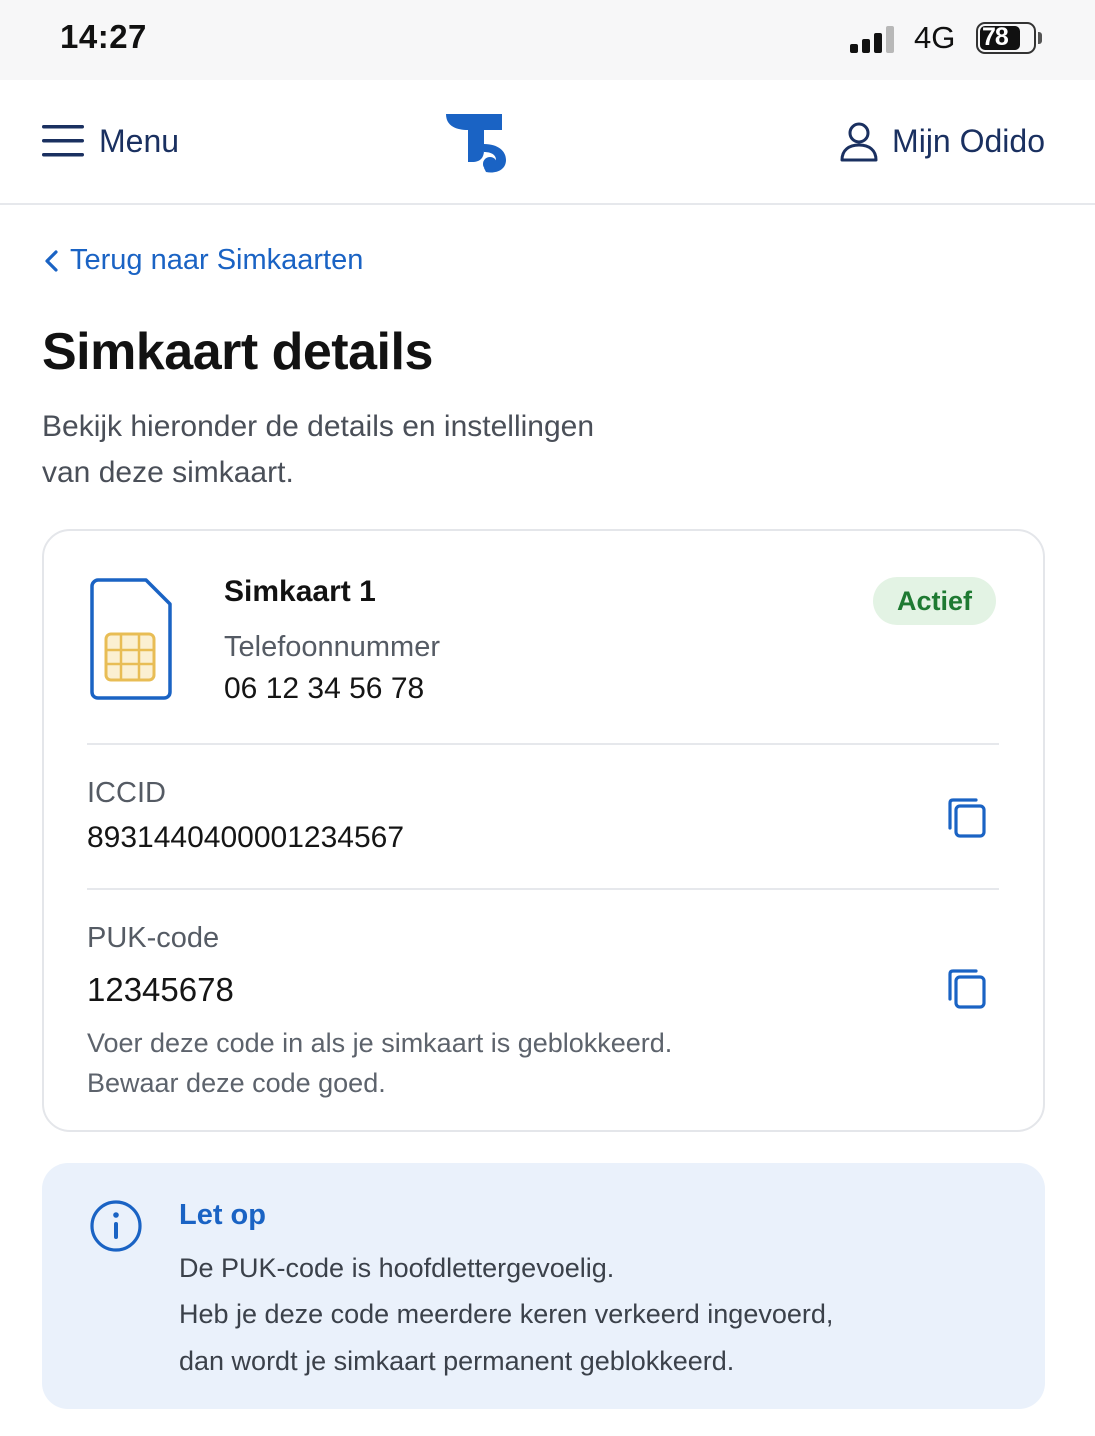  Describe the element at coordinates (217, 260) in the screenshot. I see `back-link-label: Terug naar Simkaarten` at that location.